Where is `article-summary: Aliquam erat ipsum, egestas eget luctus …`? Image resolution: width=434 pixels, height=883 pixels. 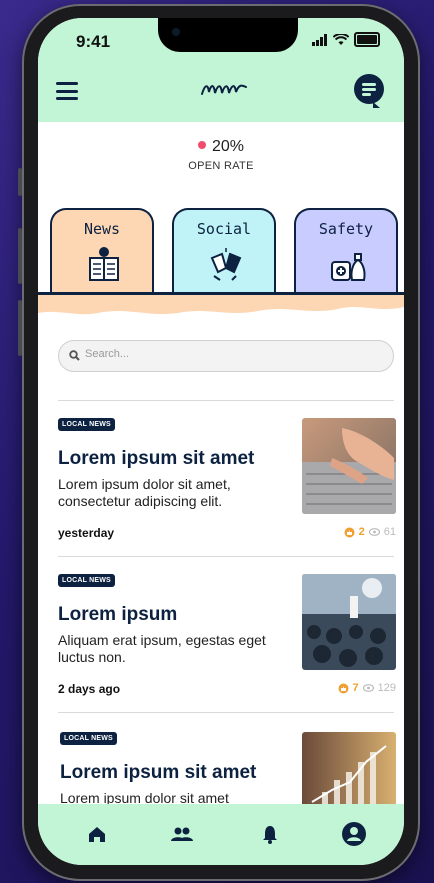 article-summary: Aliquam erat ipsum, egestas eget luctus … is located at coordinates (162, 648).